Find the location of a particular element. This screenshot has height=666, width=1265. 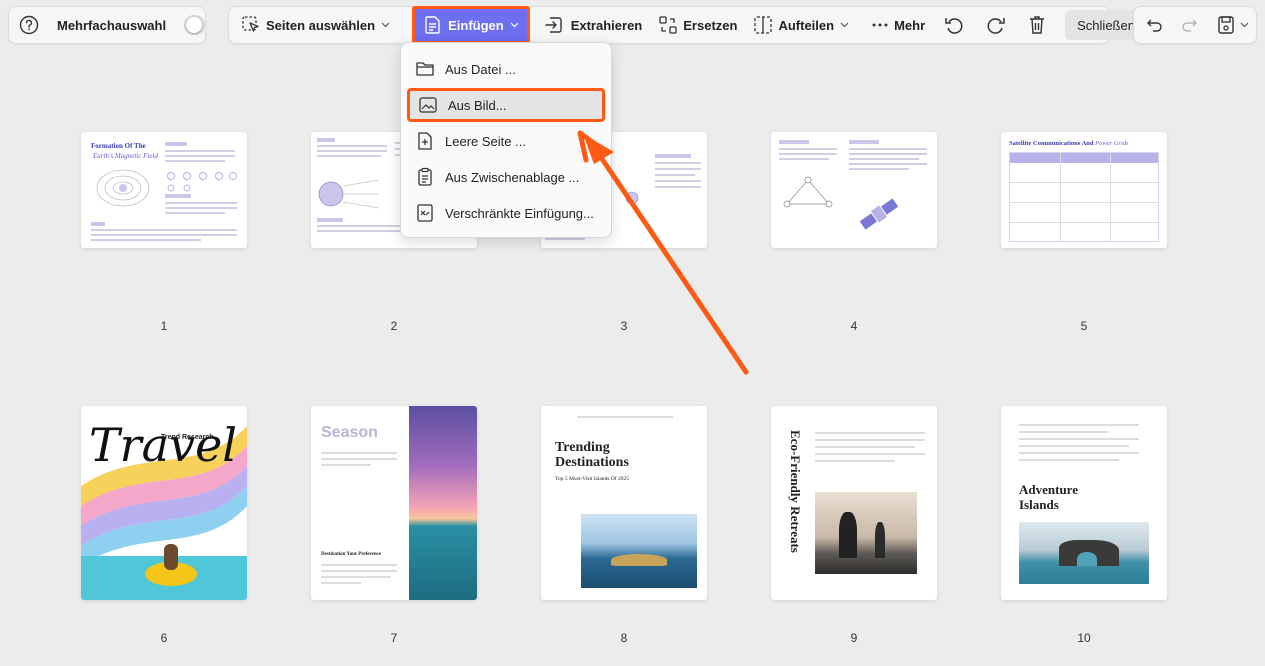

earth-diagram is located at coordinates (349, 194).